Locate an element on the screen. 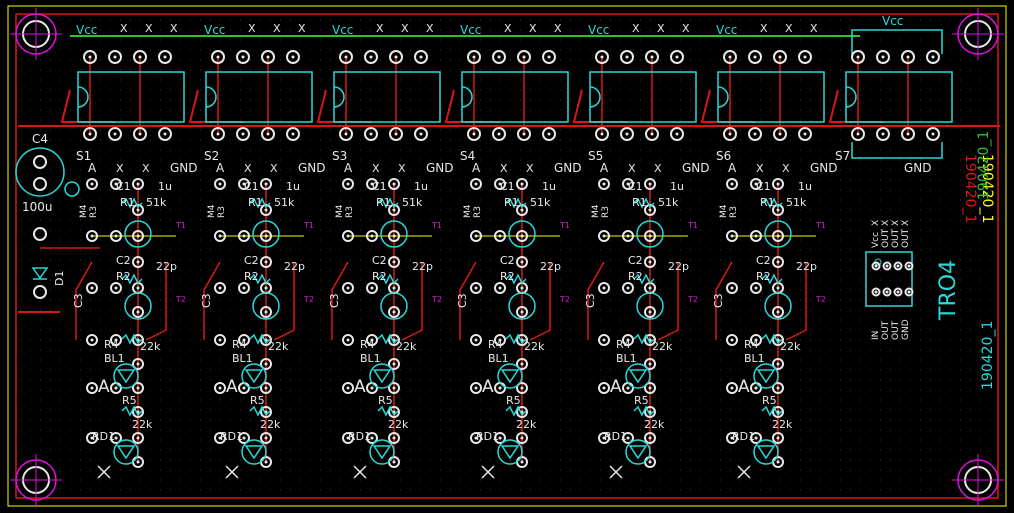 The height and width of the screenshot is (513, 1014). dip8-pin-label: X is located at coordinates (896, 223).